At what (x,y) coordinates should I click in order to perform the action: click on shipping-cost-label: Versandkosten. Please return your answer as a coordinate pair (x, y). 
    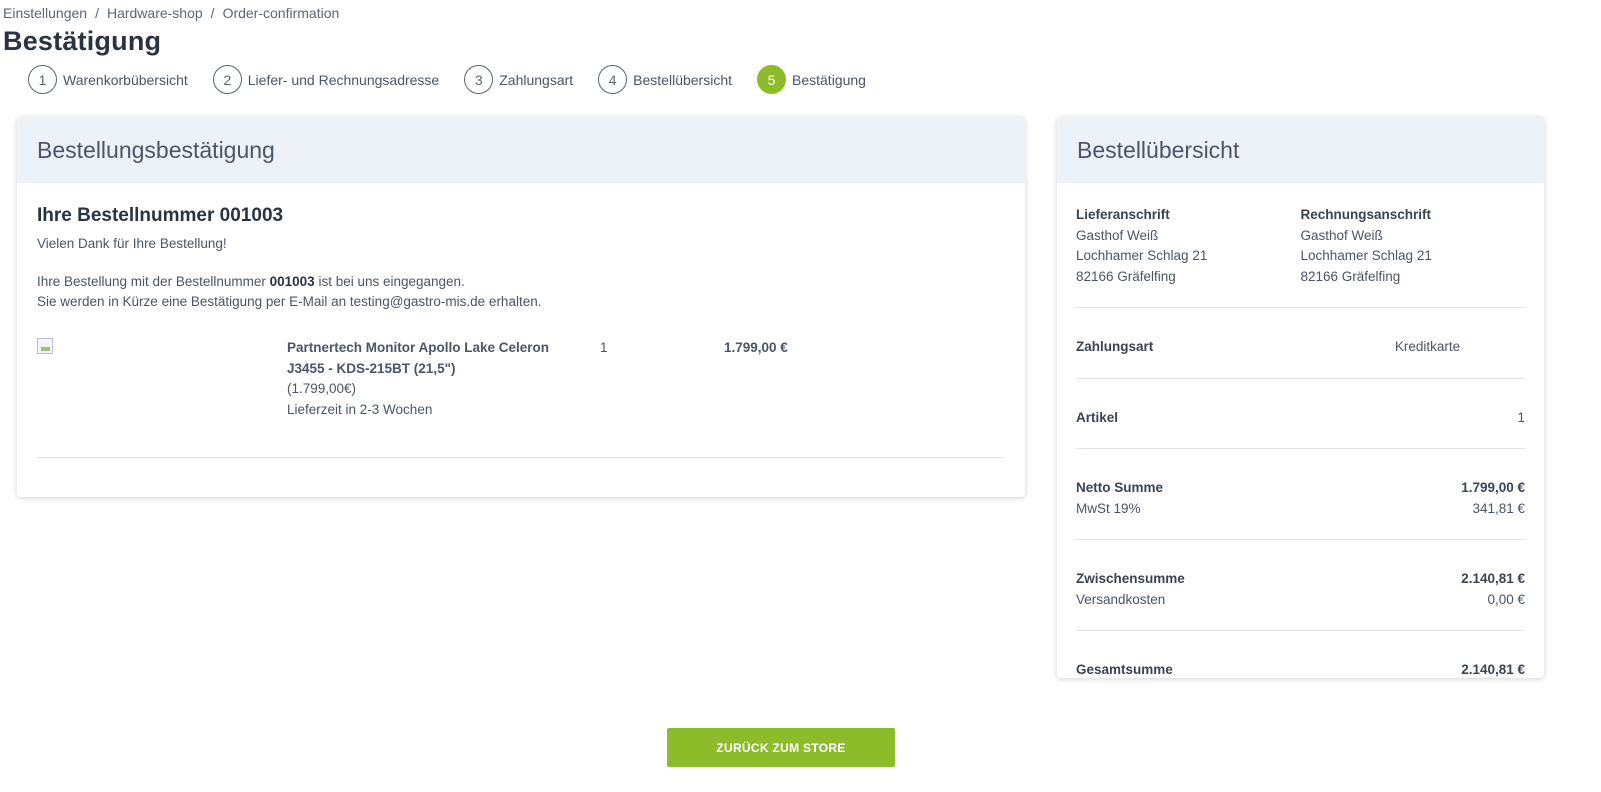
    Looking at the image, I should click on (1121, 599).